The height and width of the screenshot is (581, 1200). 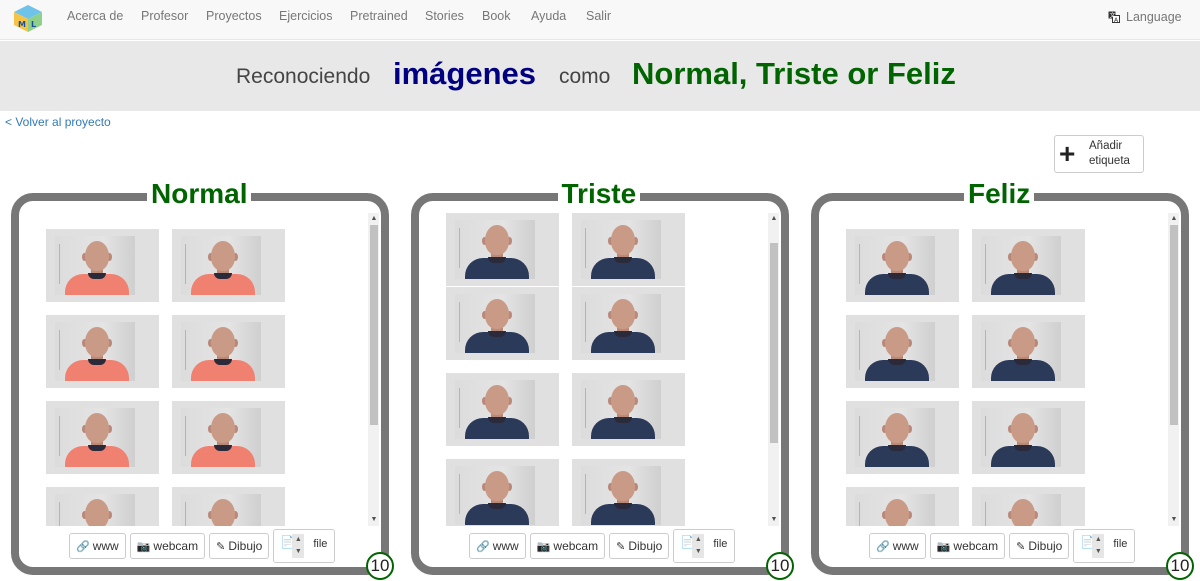 I want to click on add-label-line2: etiqueta, so click(x=1109, y=161).